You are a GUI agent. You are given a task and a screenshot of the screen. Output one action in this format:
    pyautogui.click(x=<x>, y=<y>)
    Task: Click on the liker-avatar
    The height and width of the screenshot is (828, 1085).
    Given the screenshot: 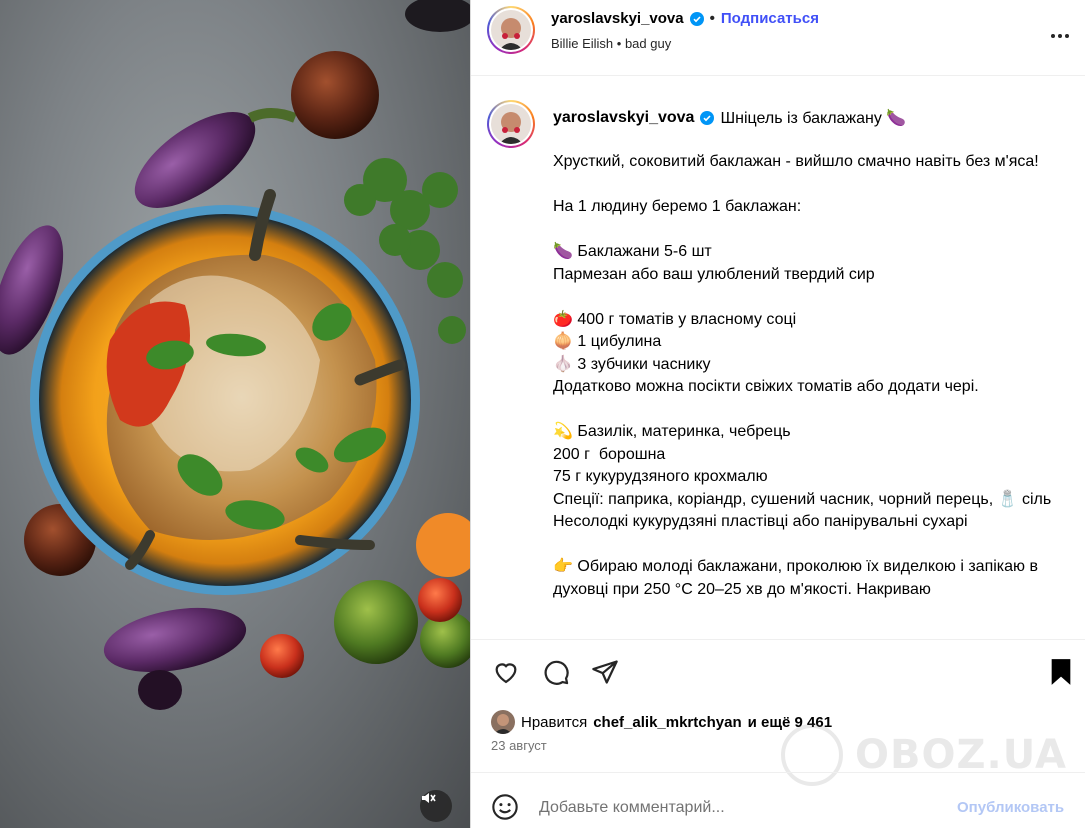 What is the action you would take?
    pyautogui.click(x=503, y=722)
    